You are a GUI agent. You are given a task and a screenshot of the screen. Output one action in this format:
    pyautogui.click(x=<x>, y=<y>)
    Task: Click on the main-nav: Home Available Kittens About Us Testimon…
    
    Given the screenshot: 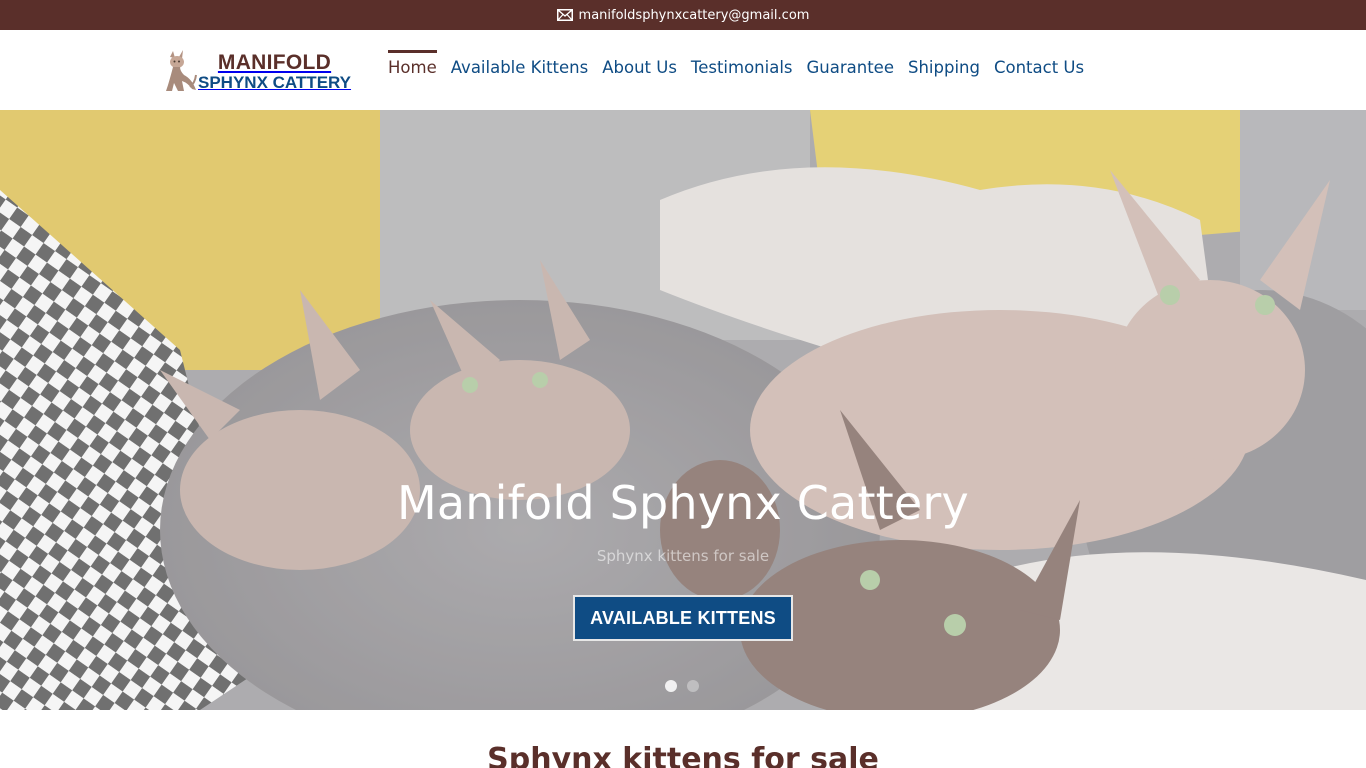 What is the action you would take?
    pyautogui.click(x=743, y=69)
    